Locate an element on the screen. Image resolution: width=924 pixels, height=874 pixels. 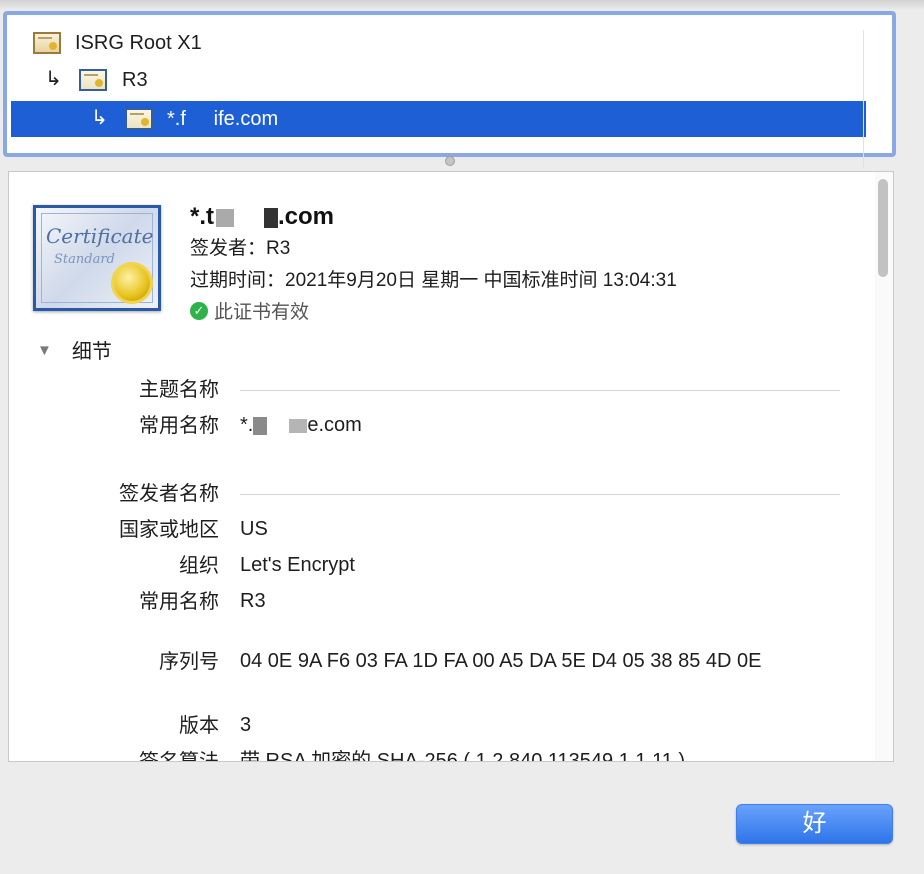
value-prefix: *. is located at coordinates (247, 425).